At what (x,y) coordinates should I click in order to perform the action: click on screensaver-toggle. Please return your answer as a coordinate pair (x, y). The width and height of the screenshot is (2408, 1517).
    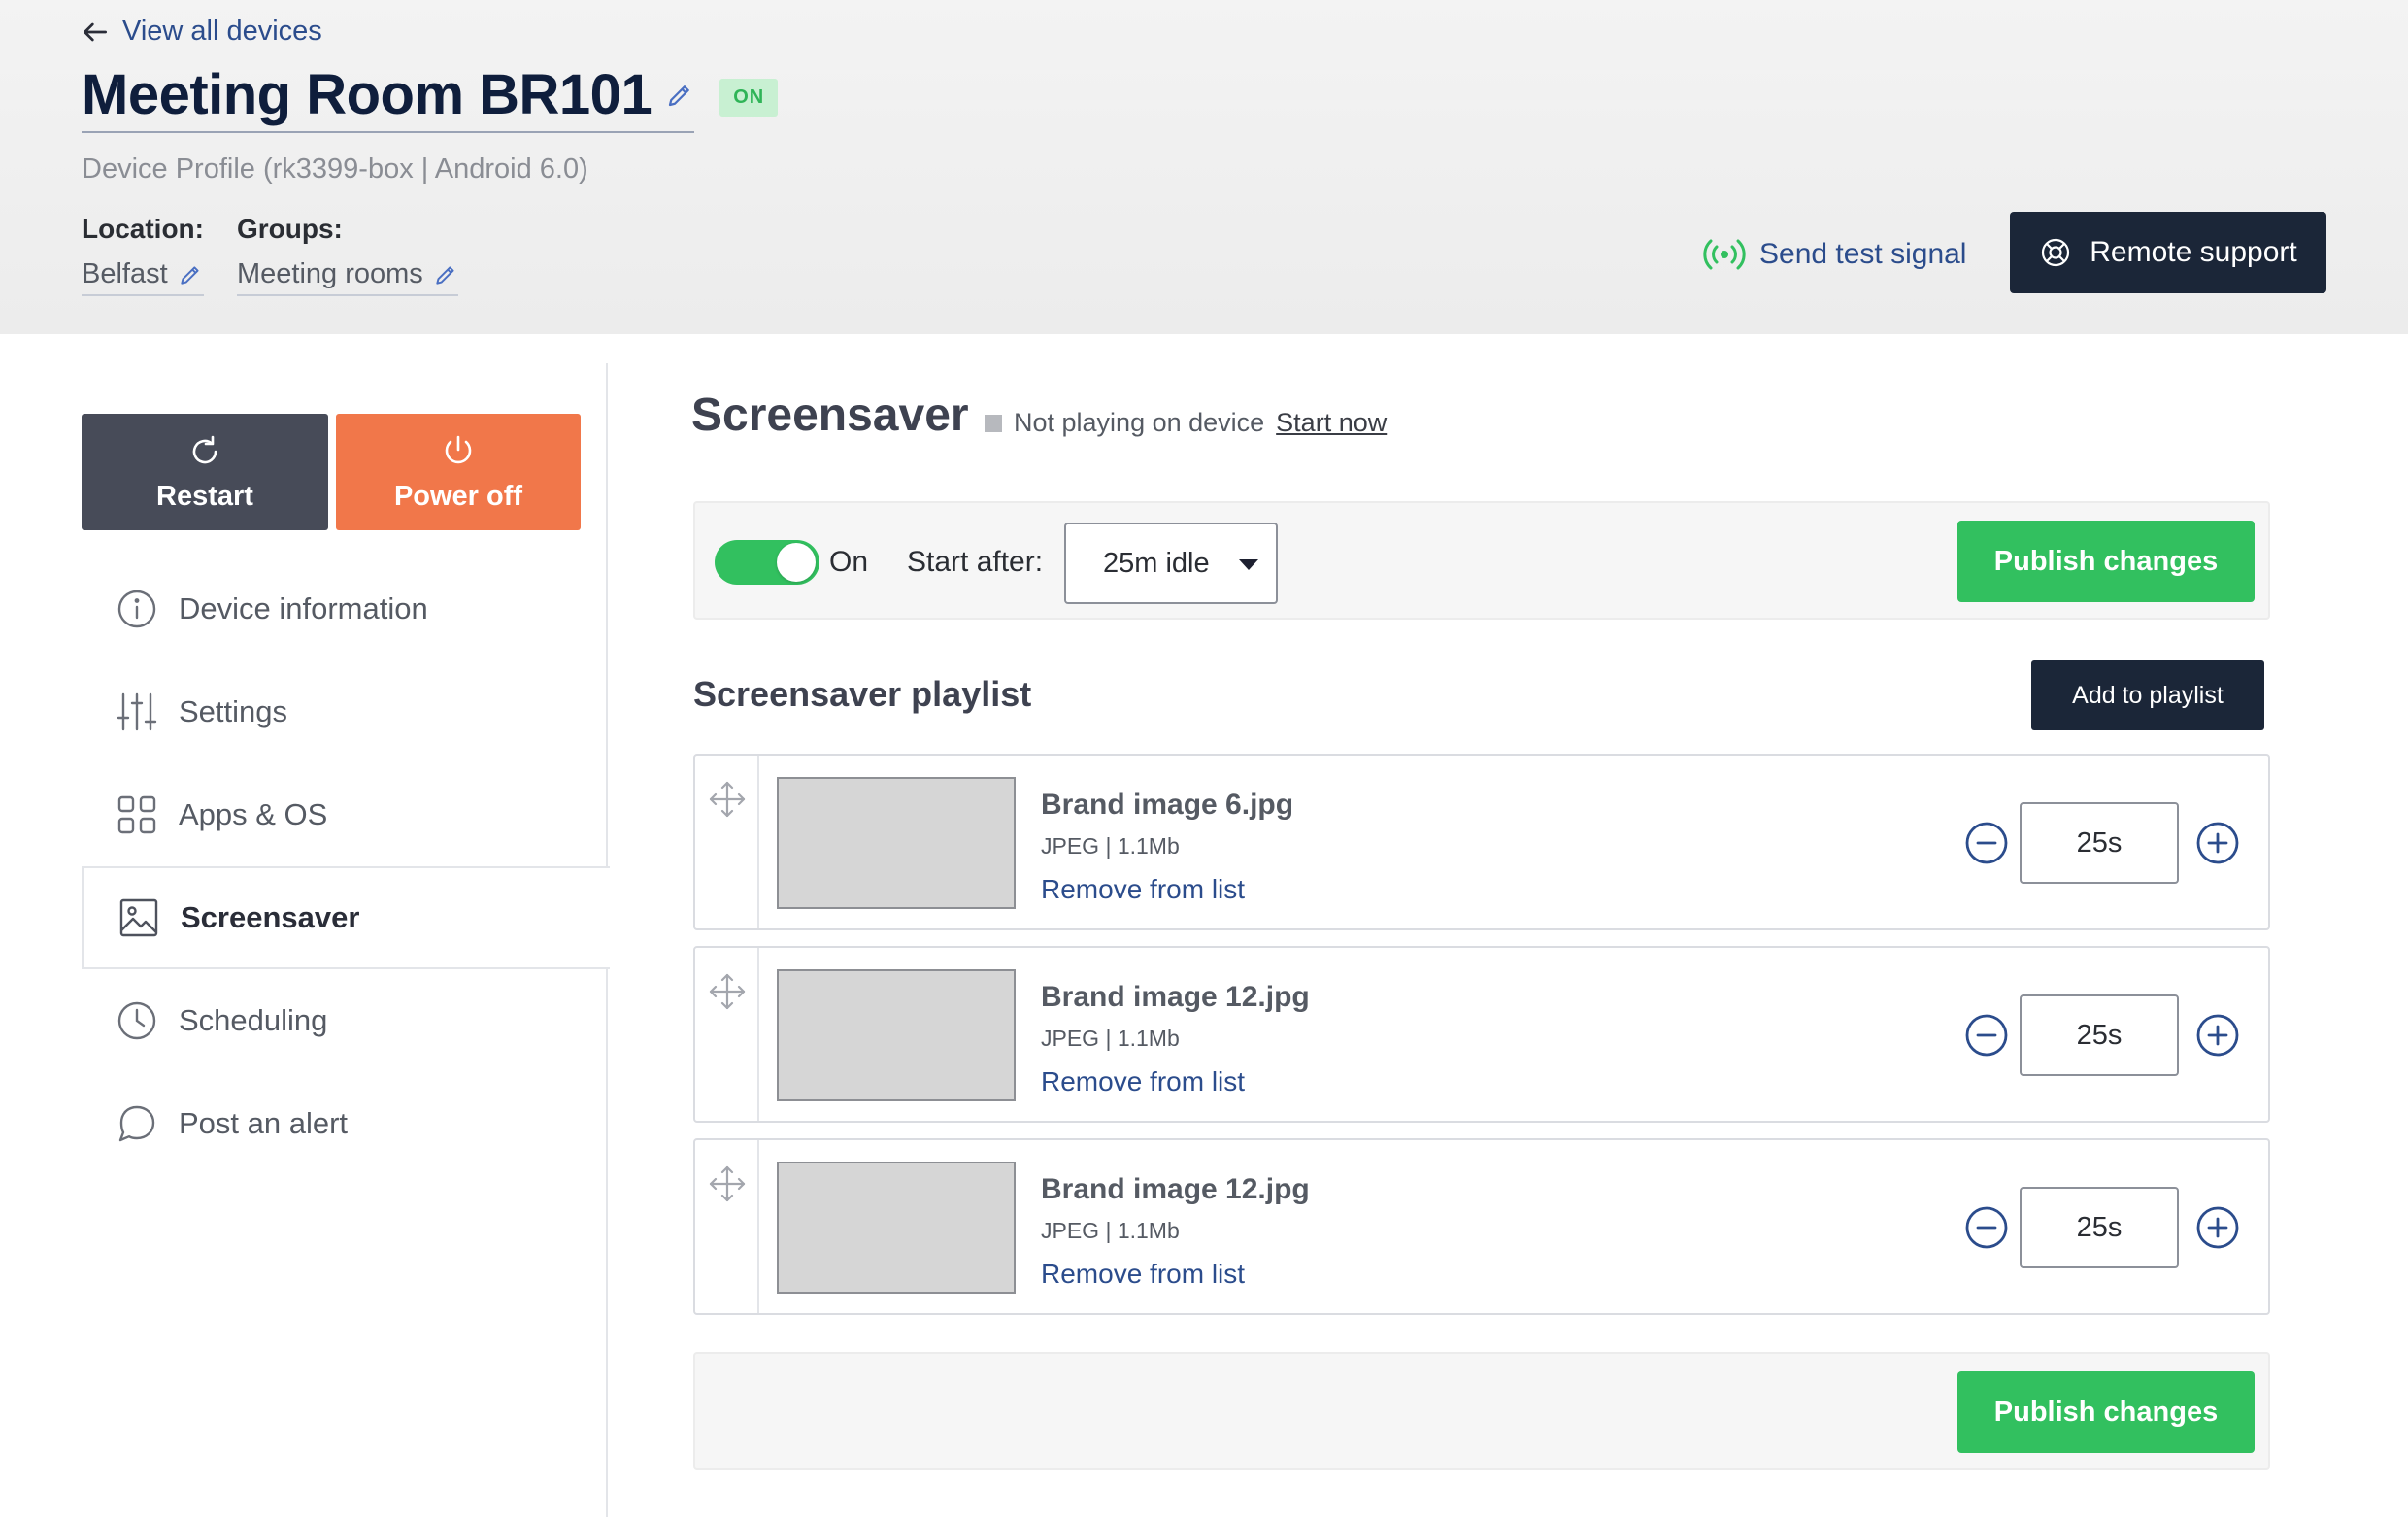
    Looking at the image, I should click on (767, 563).